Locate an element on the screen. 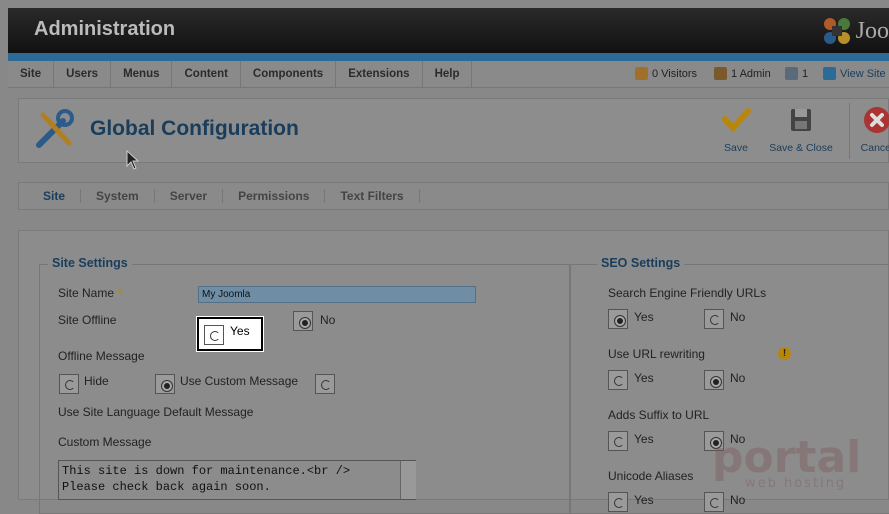 This screenshot has width=889, height=514. admins-icon is located at coordinates (720, 73).